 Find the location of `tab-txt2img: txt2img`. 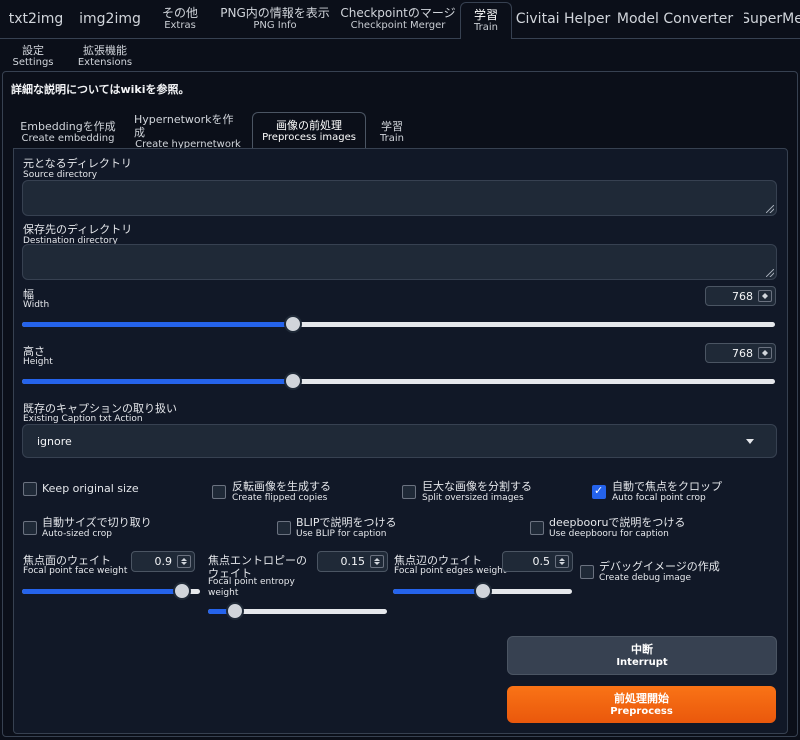

tab-txt2img: txt2img is located at coordinates (36, 19).